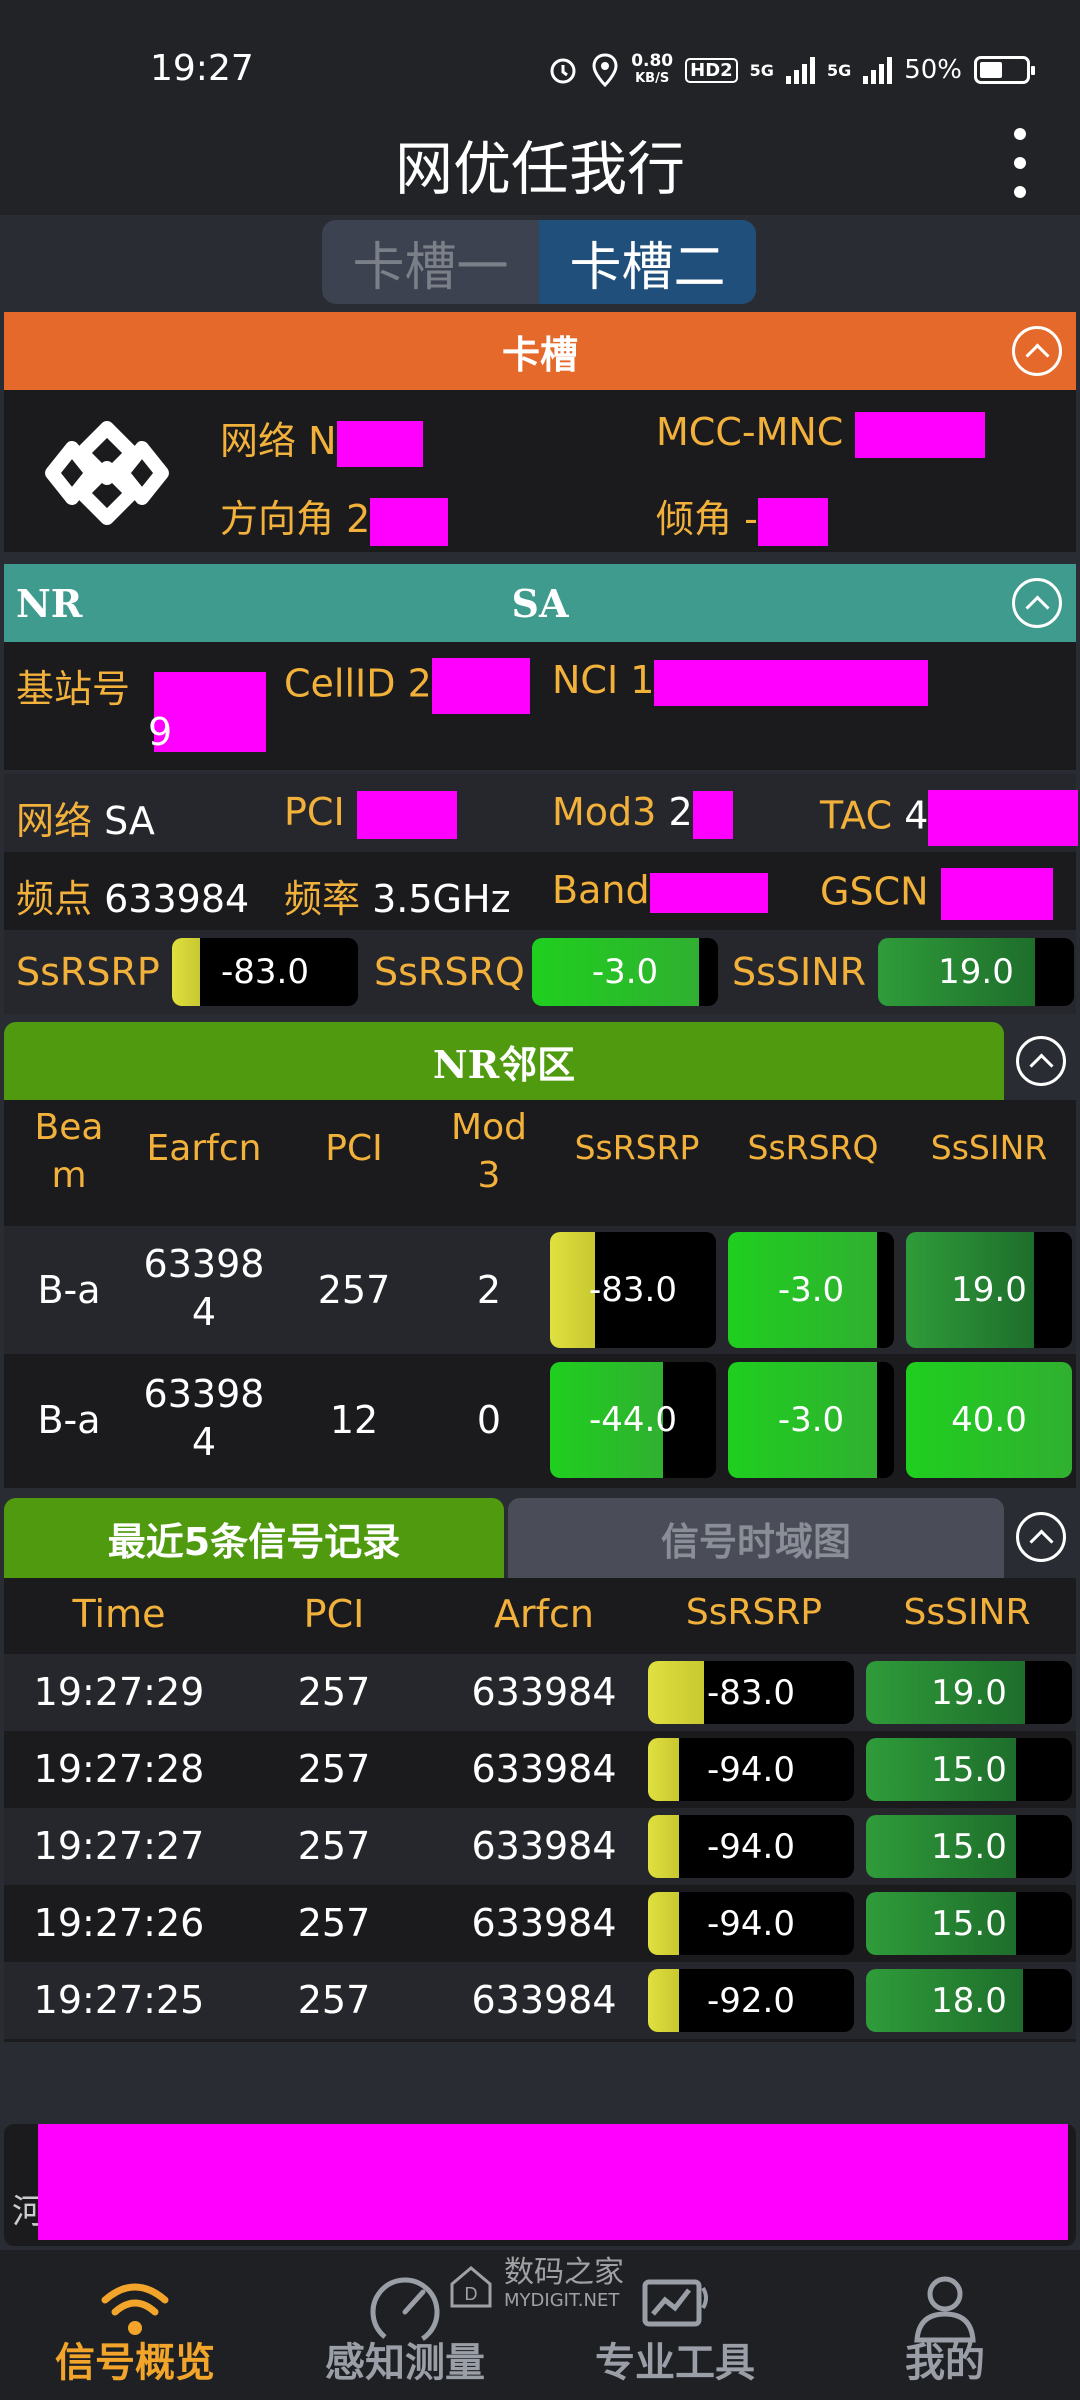 Image resolution: width=1080 pixels, height=2400 pixels. I want to click on card-info: 网络 N MCC-MNC 方向角 2 倾角 -, so click(540, 471).